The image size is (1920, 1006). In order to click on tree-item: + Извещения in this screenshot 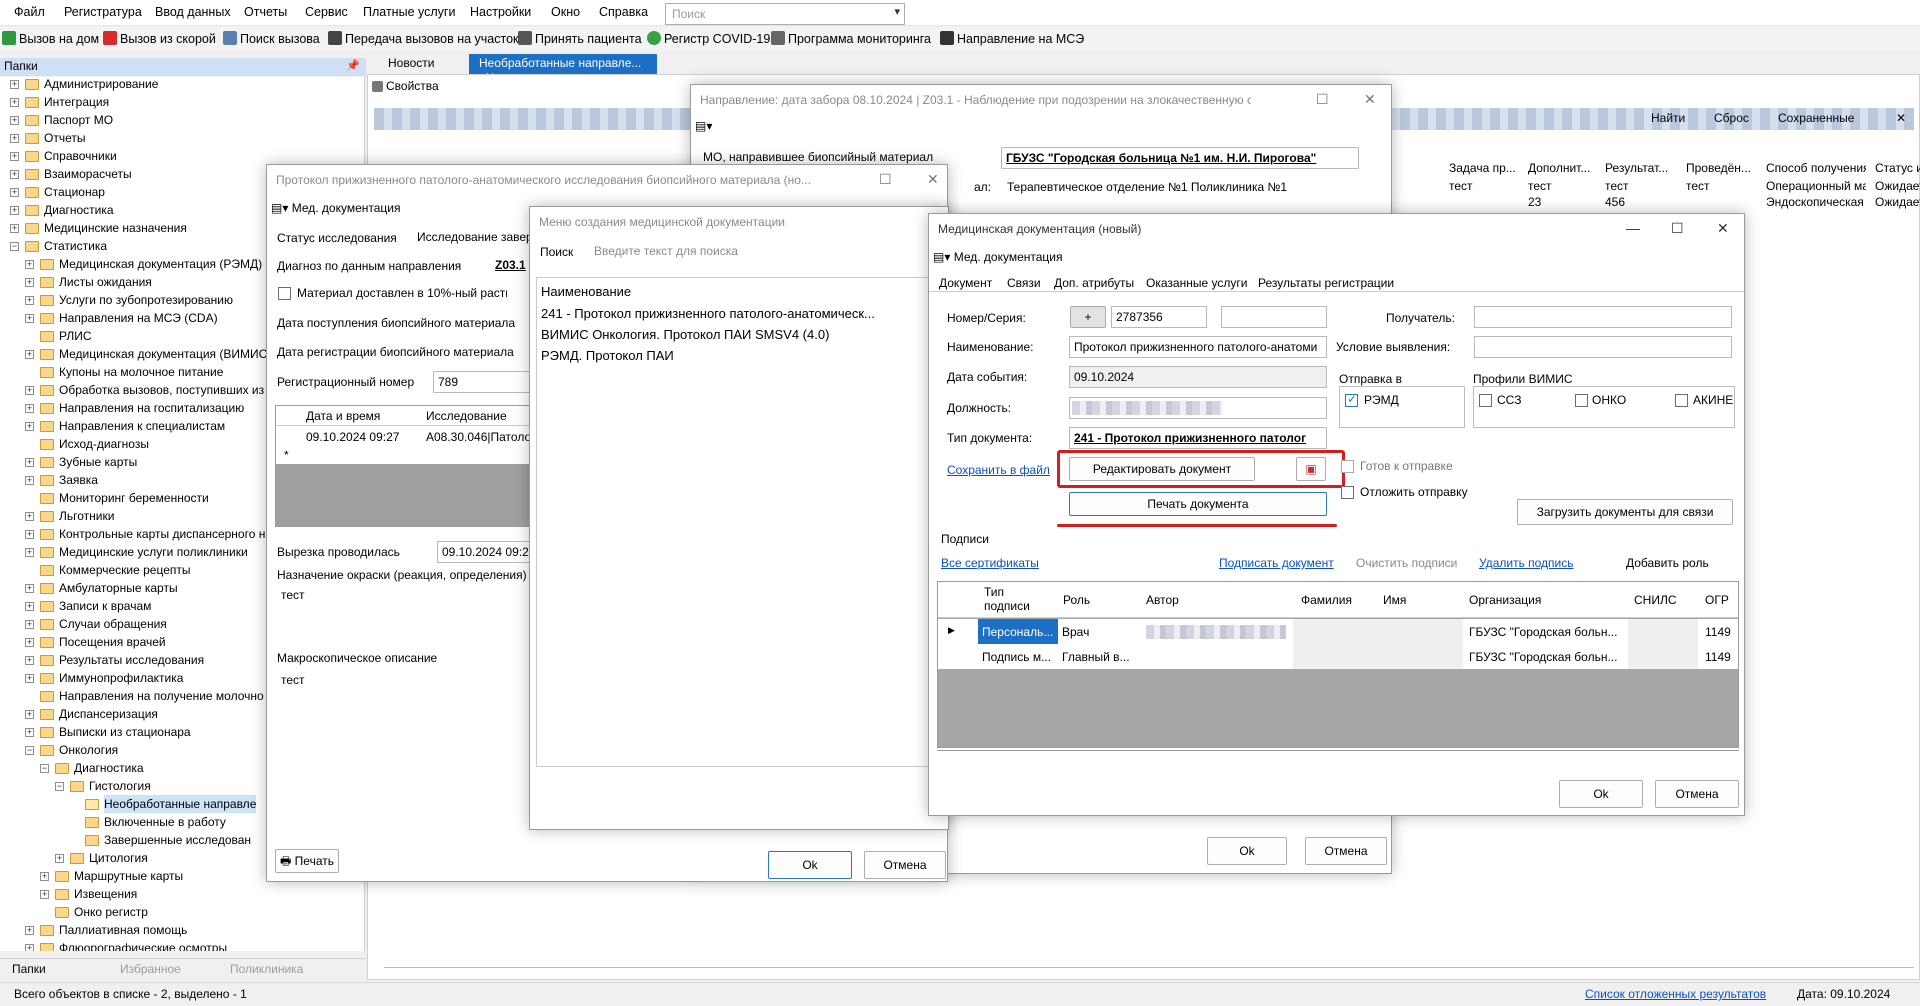, I will do `click(182, 894)`.